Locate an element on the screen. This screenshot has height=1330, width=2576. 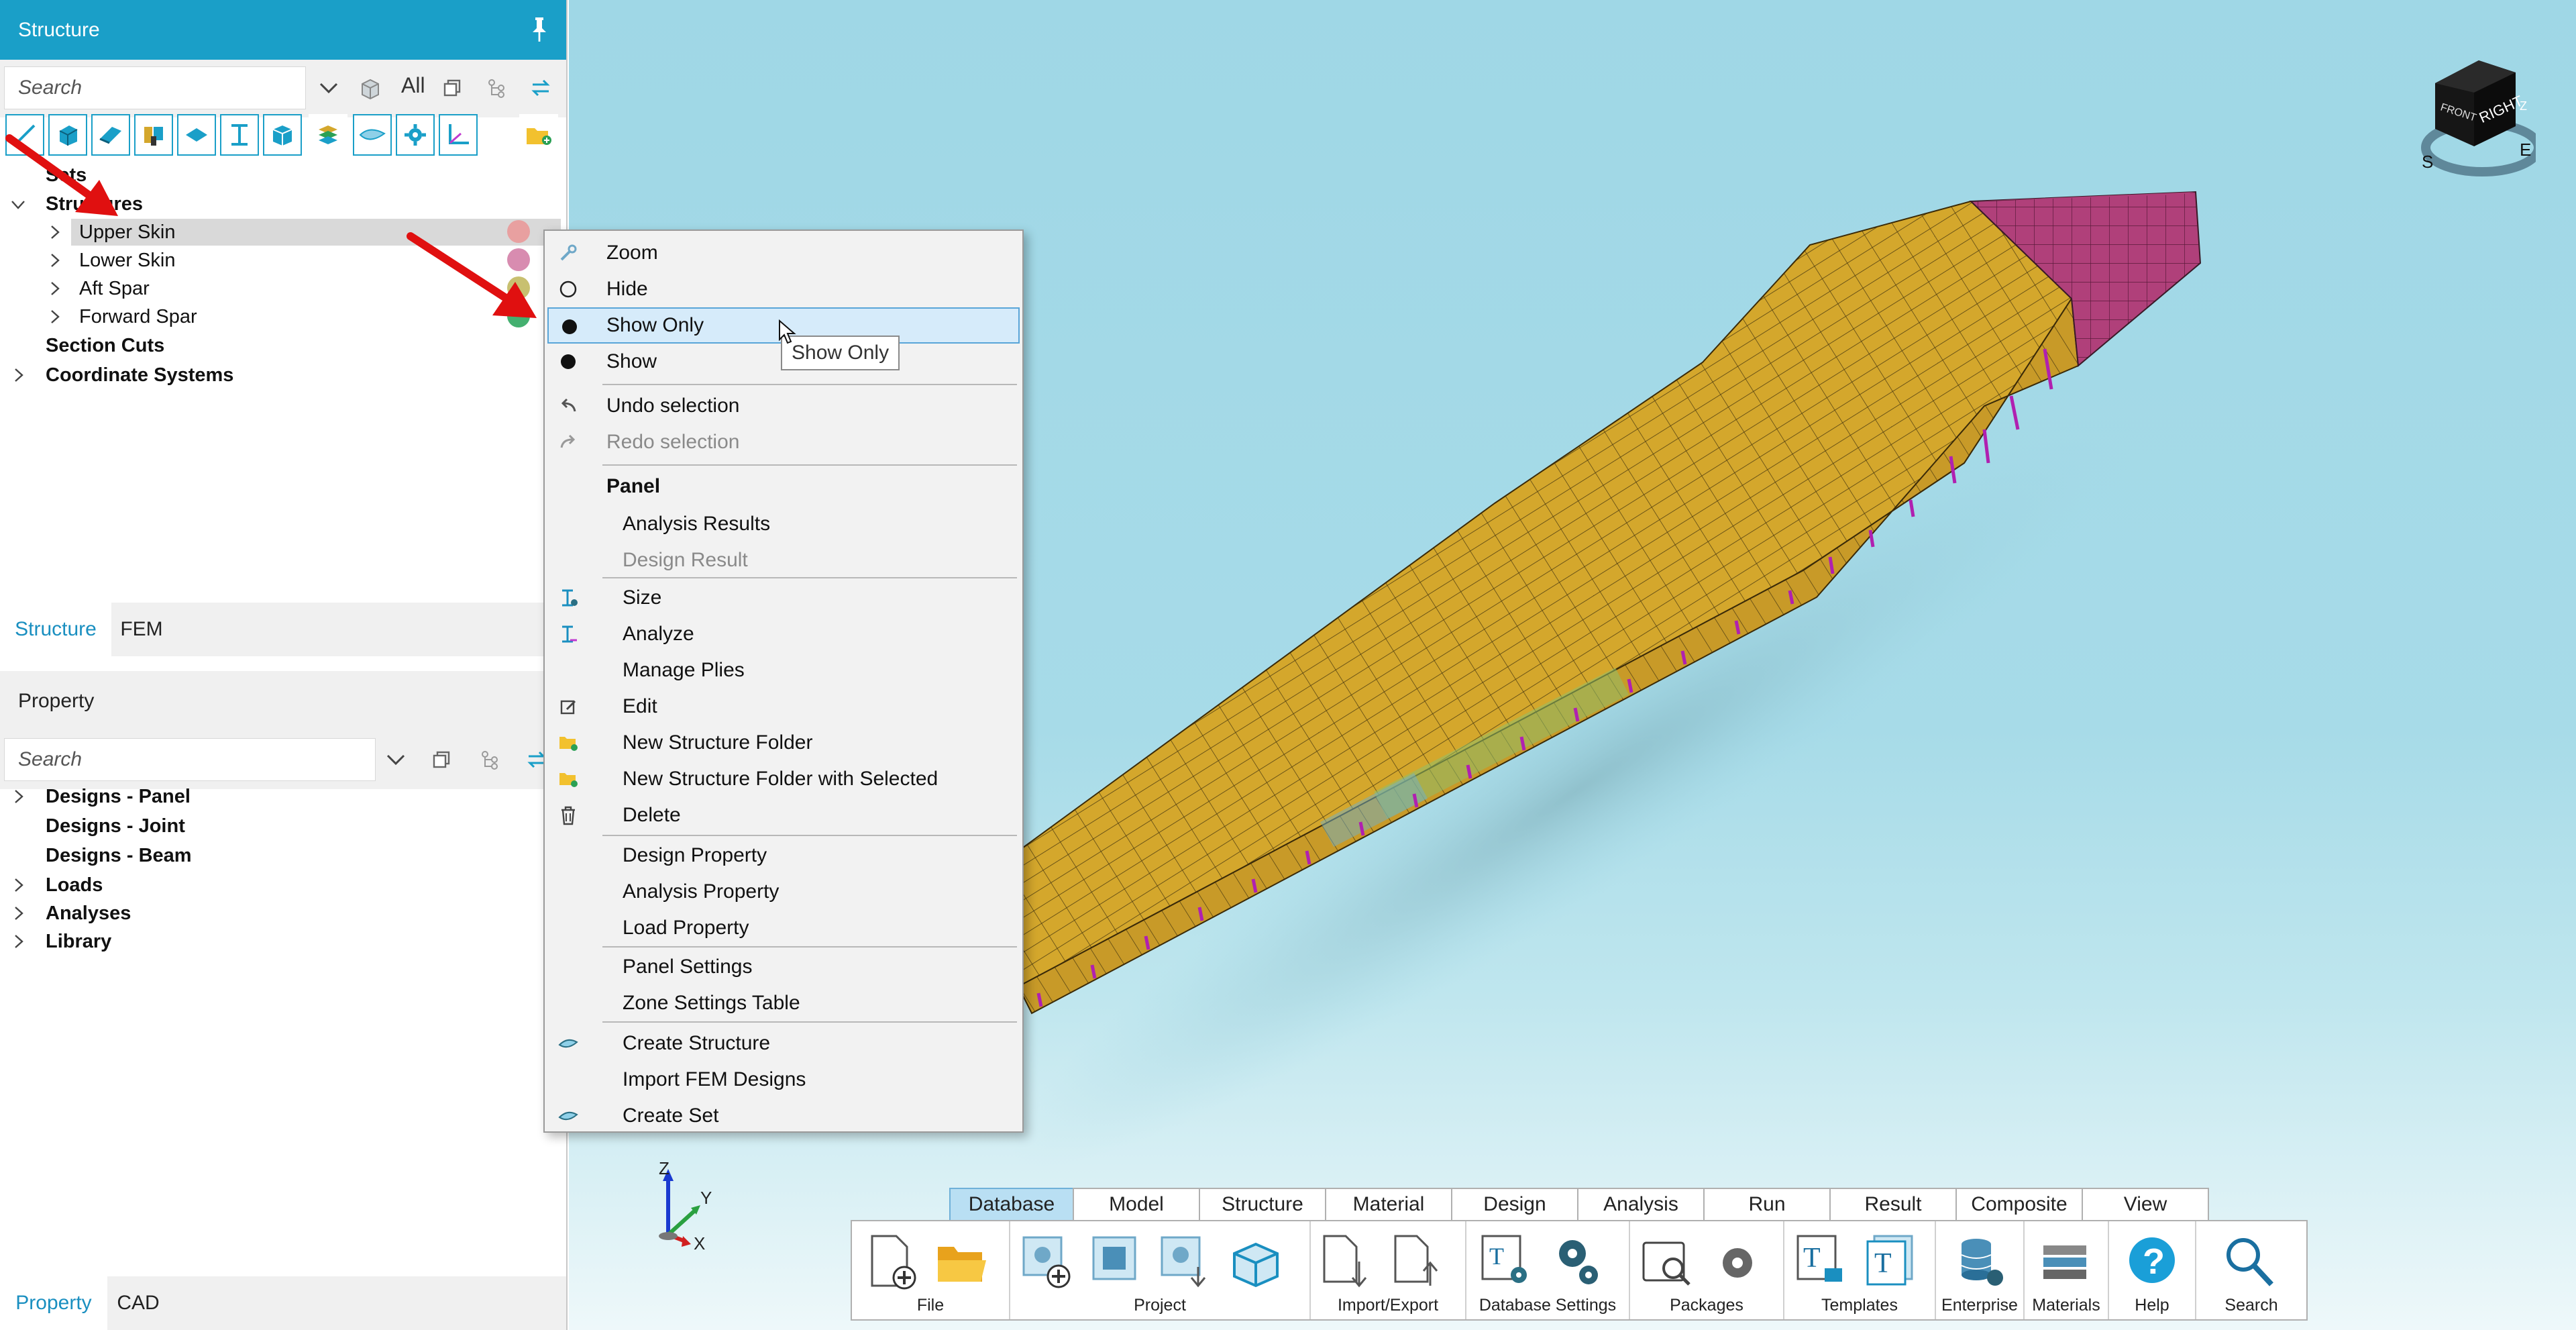
import-file-icon is located at coordinates (1346, 1262).